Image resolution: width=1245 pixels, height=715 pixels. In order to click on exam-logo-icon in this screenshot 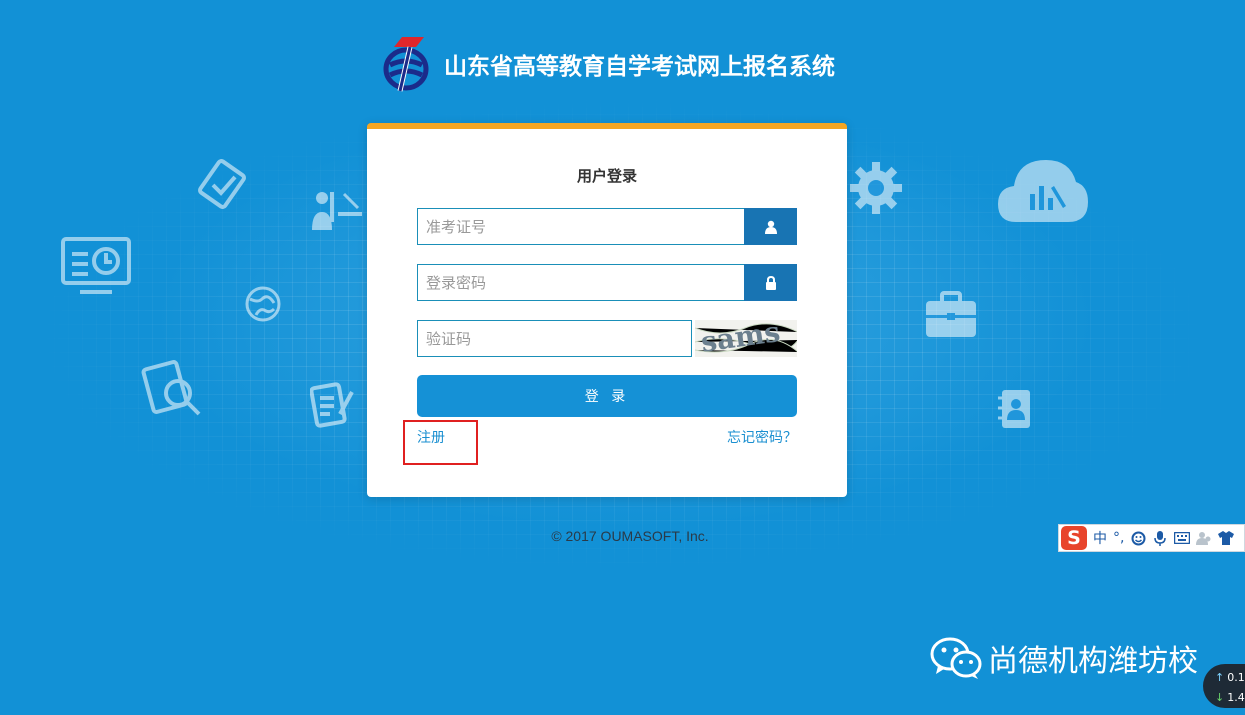, I will do `click(406, 64)`.